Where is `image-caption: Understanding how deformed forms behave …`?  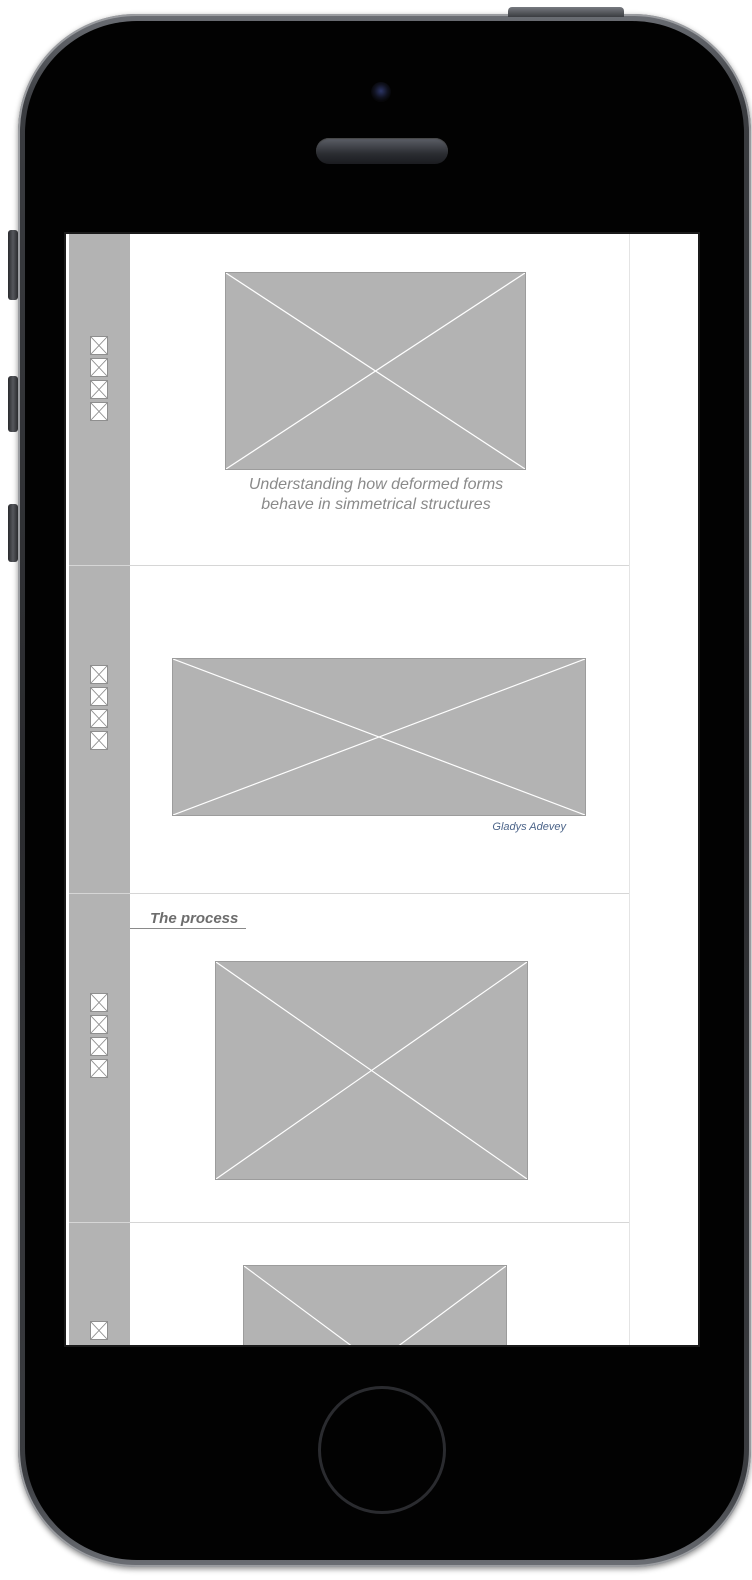 image-caption: Understanding how deformed forms behave … is located at coordinates (376, 494).